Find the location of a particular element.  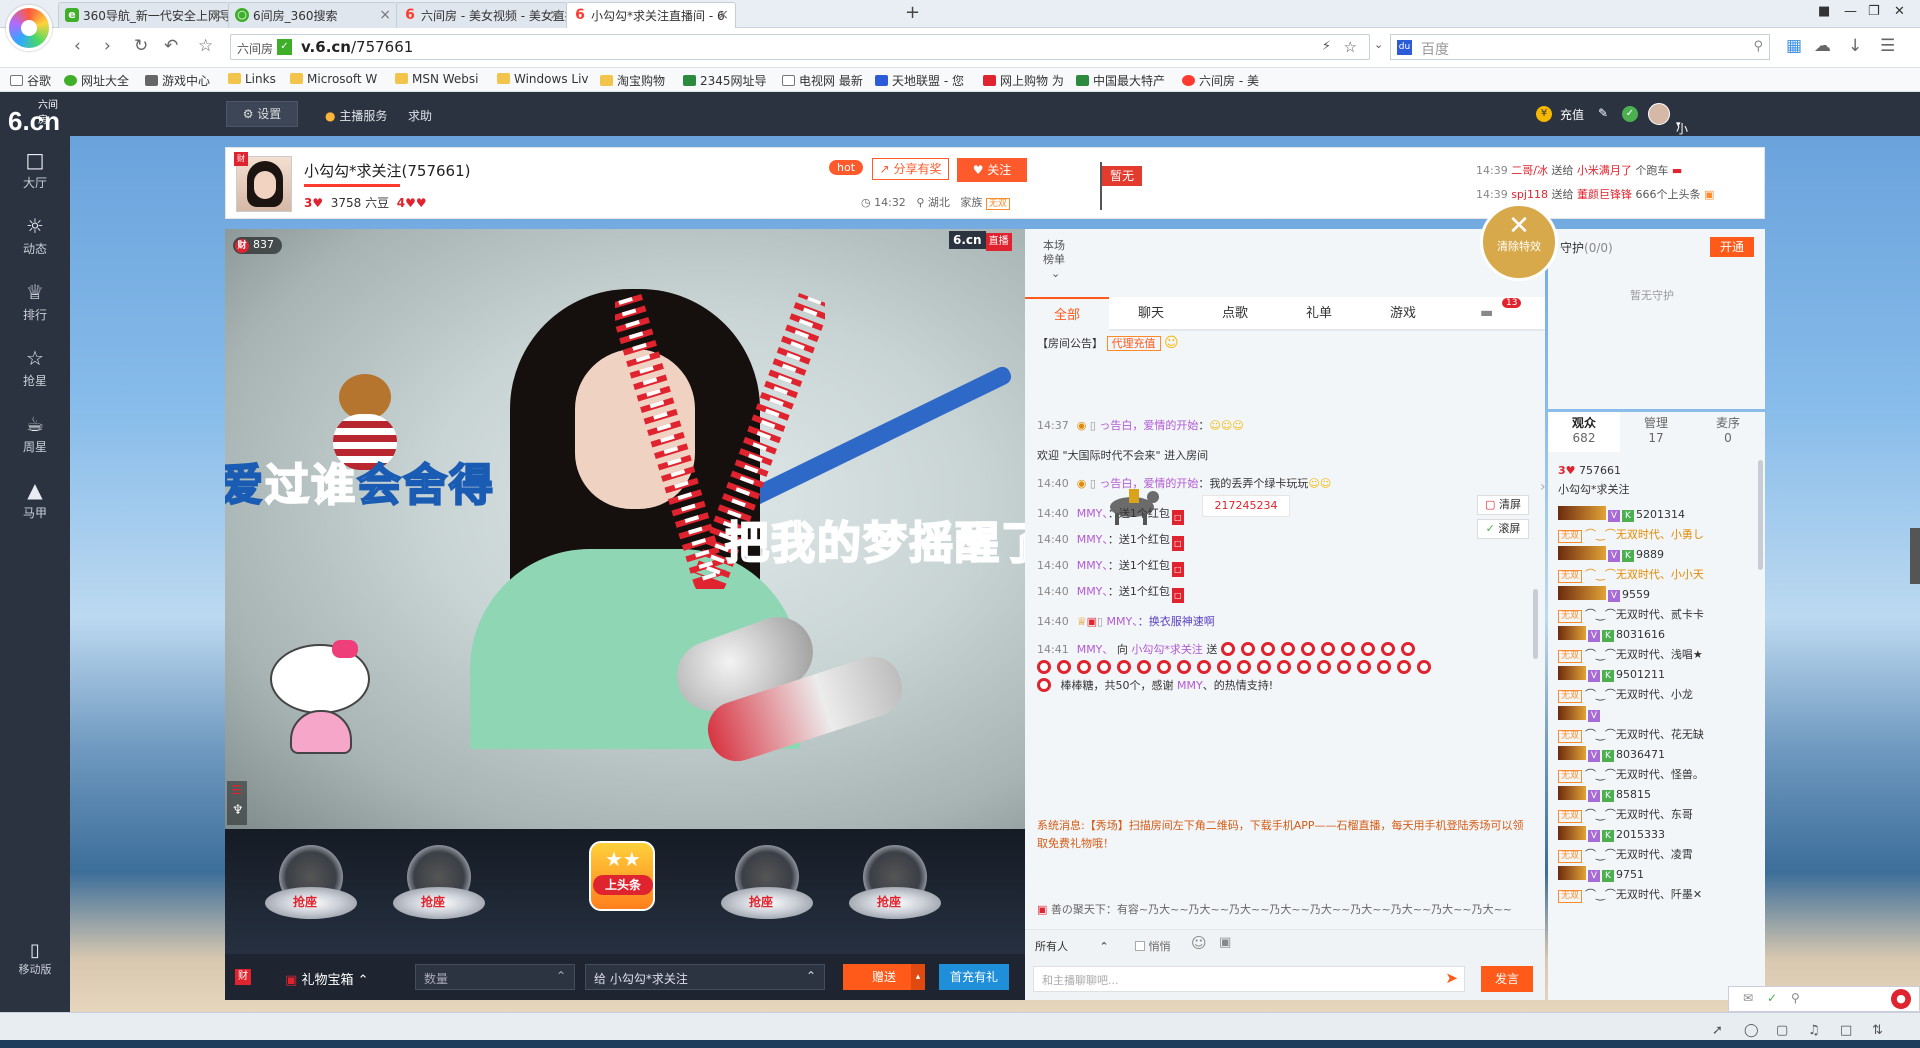

audience-item: V 无双 ⌒‿⌒无双时代、花无缺 is located at coordinates (1658, 726).